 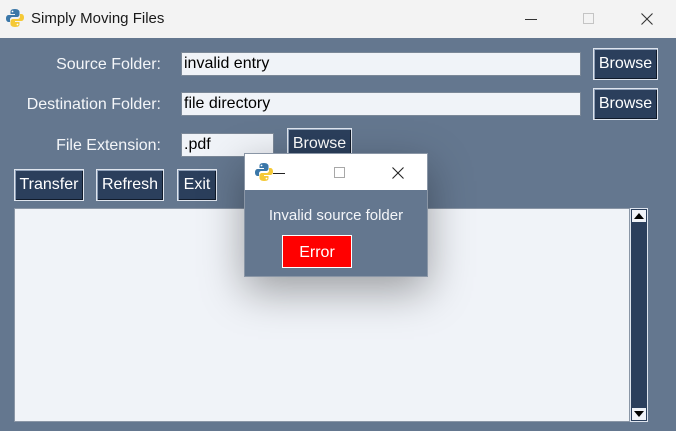 I want to click on exit-button: Exit, so click(x=197, y=185).